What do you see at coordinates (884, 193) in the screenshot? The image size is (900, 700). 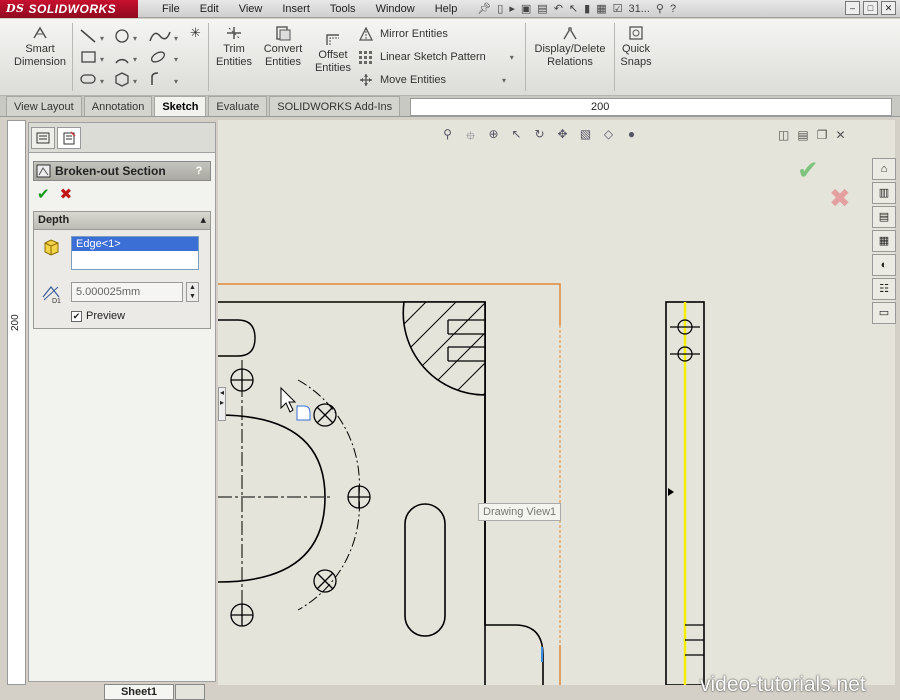 I see `design-library-icon: ▥` at bounding box center [884, 193].